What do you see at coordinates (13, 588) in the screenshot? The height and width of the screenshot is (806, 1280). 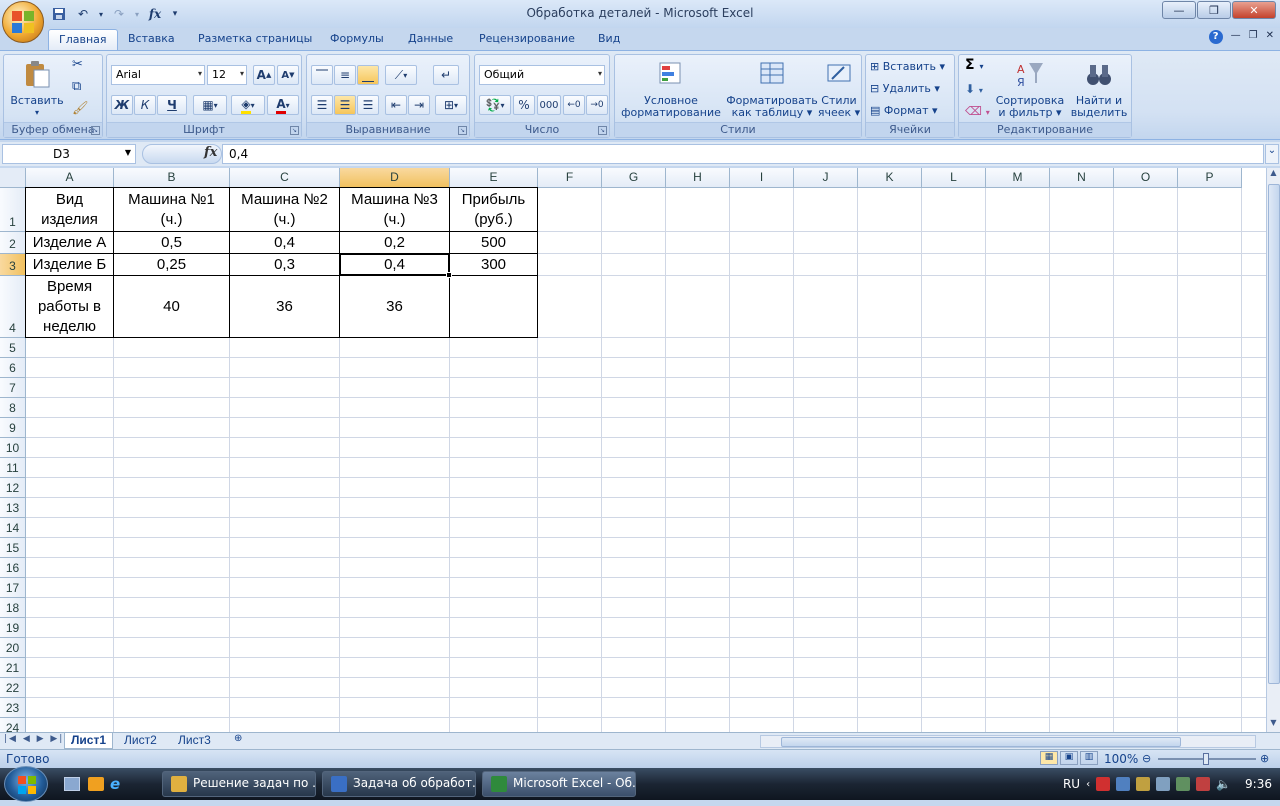 I see `row-header-17: 17` at bounding box center [13, 588].